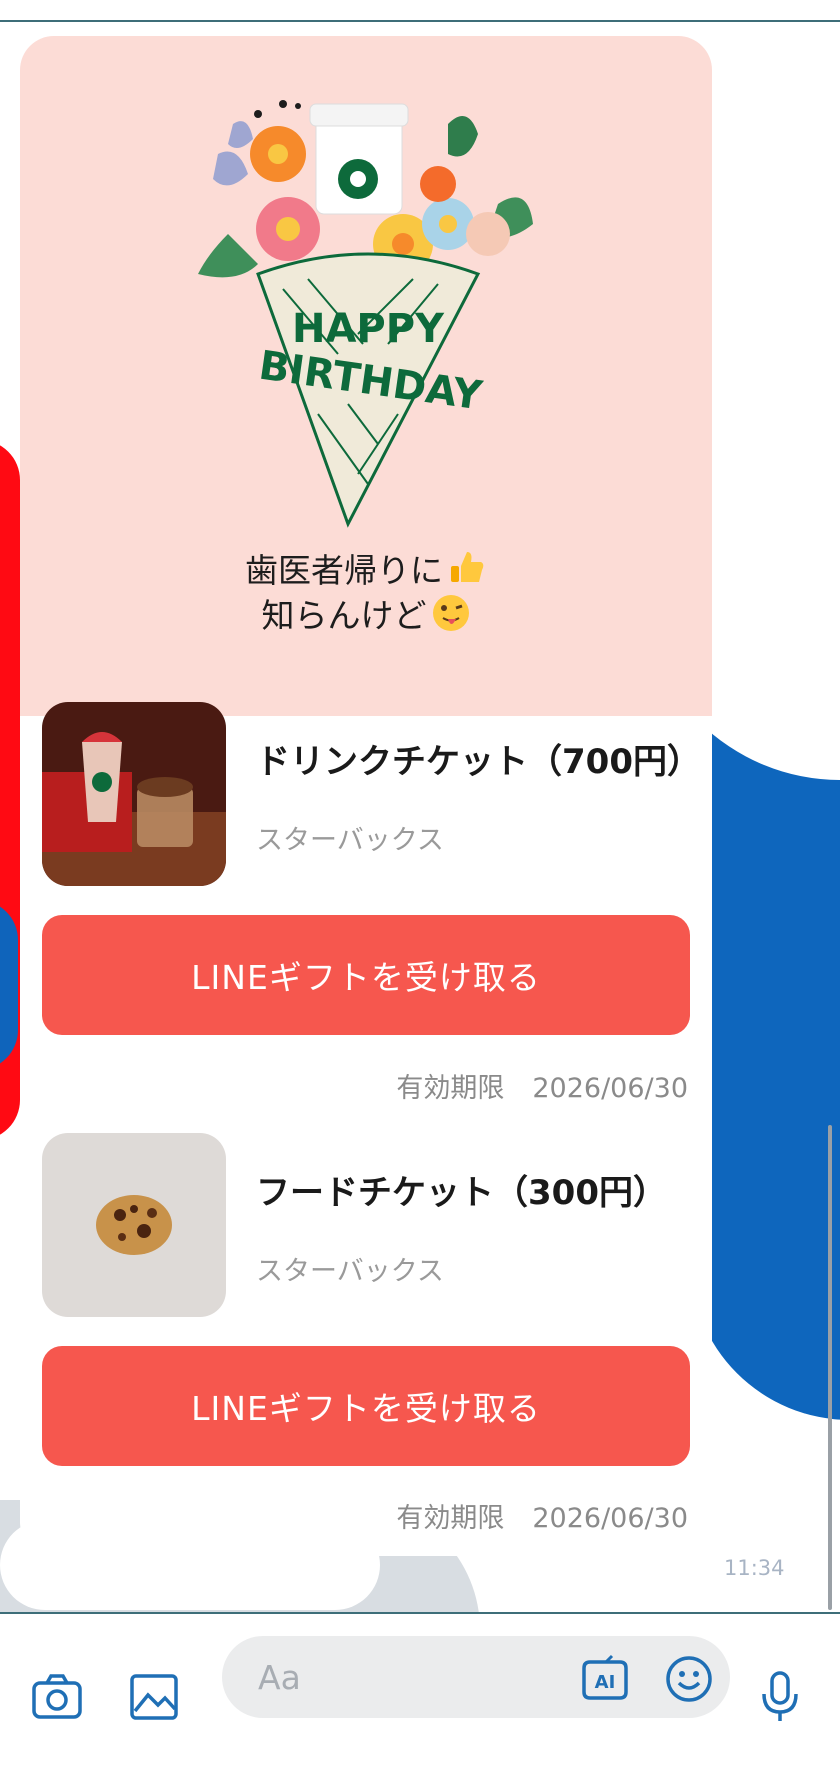  I want to click on cookie-thumbnail, so click(134, 1225).